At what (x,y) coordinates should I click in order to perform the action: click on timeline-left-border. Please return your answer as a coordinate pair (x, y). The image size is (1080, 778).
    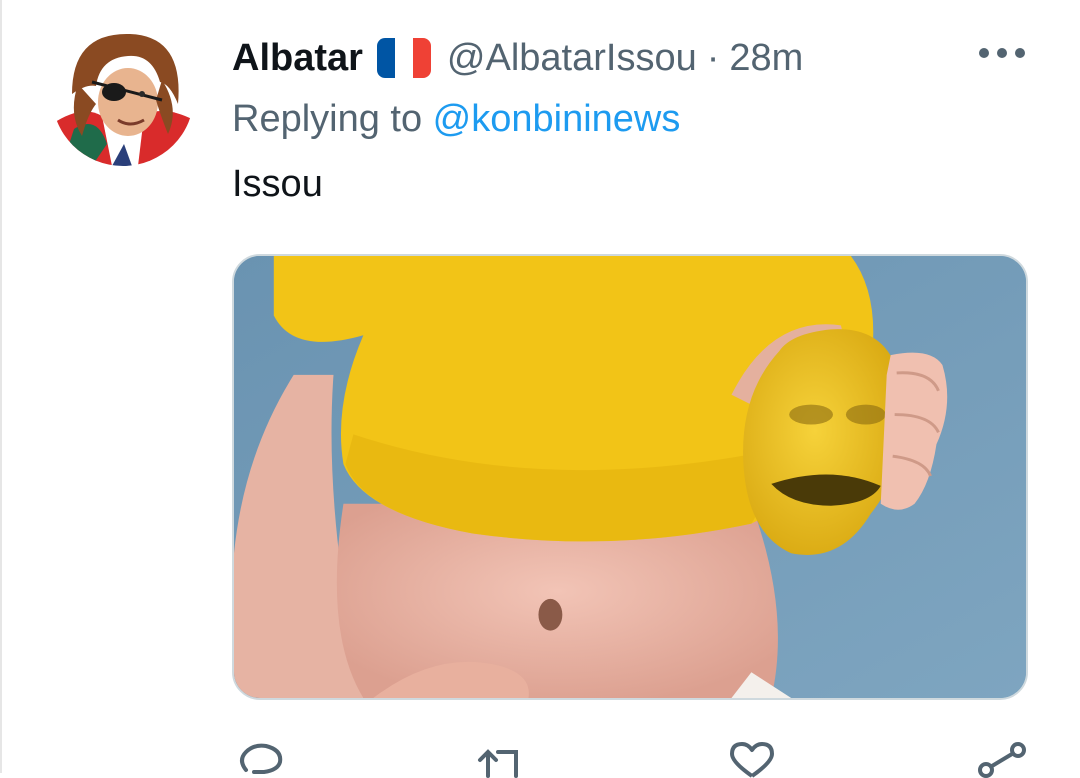
    Looking at the image, I should click on (1, 386).